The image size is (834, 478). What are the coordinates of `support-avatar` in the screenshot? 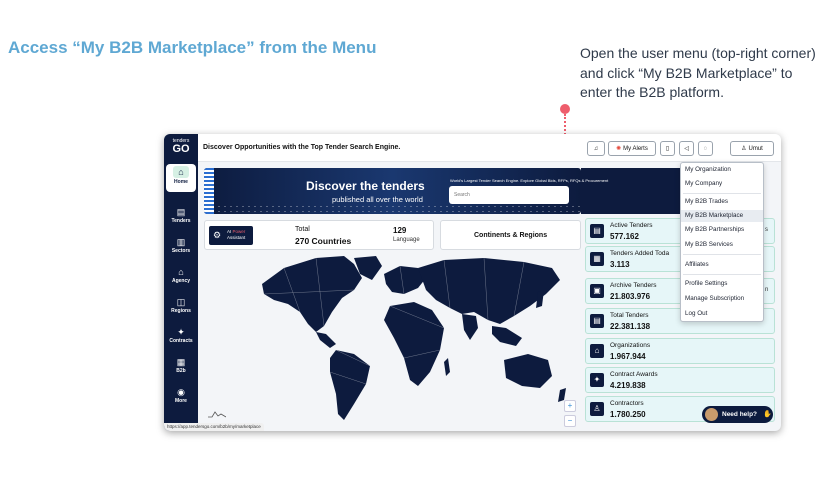 It's located at (711, 414).